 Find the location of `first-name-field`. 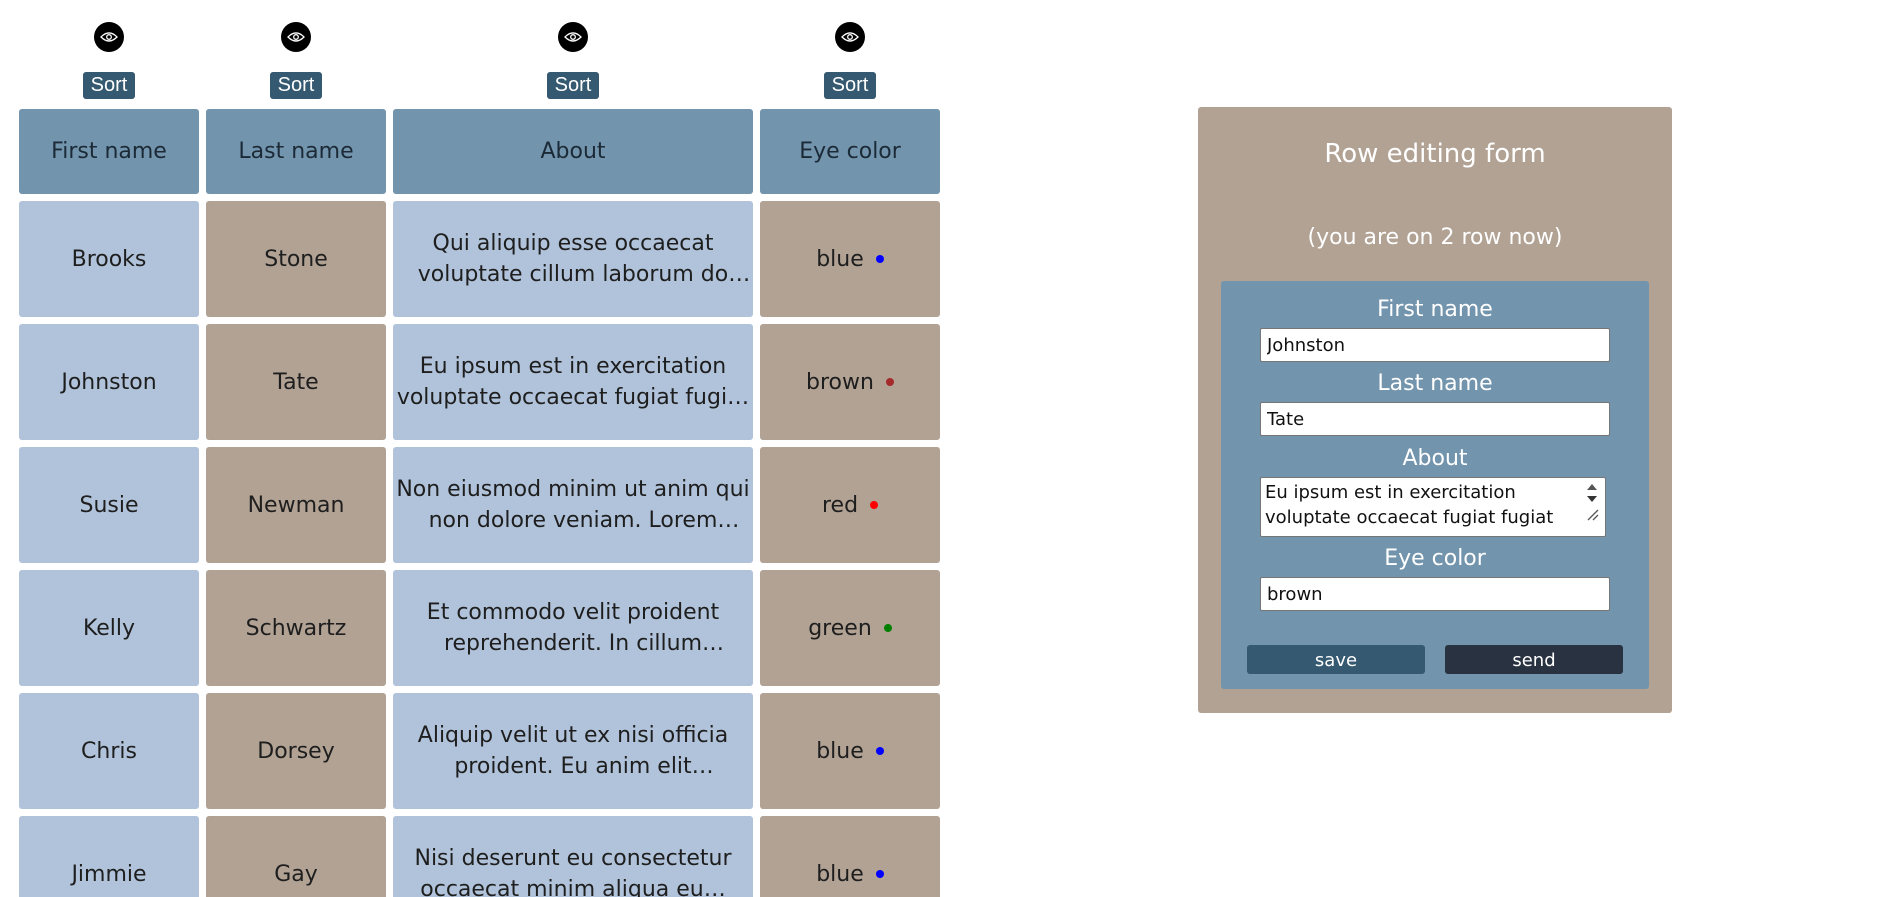

first-name-field is located at coordinates (1435, 345).